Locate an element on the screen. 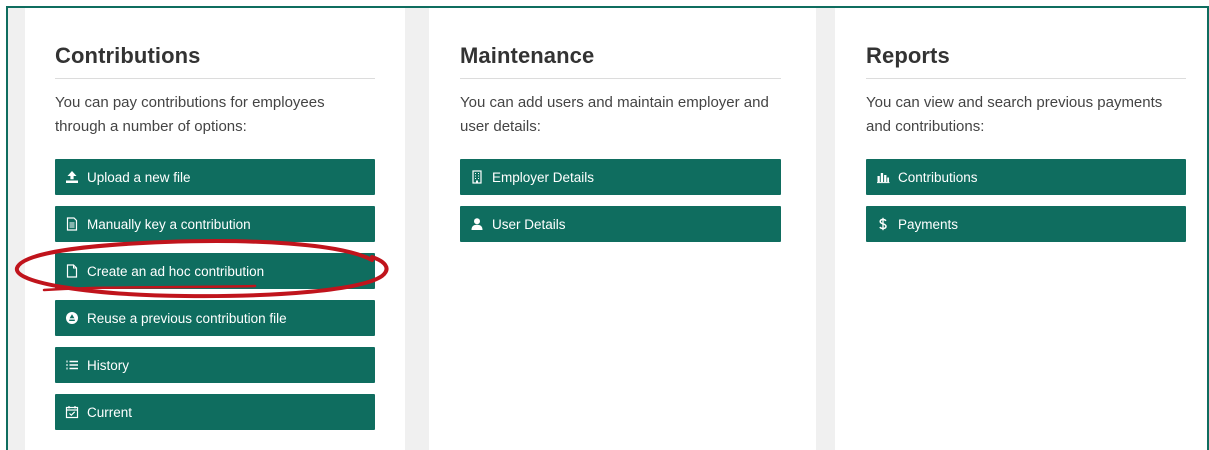 The width and height of the screenshot is (1209, 450). reports-contributions-label: Contributions is located at coordinates (938, 177).